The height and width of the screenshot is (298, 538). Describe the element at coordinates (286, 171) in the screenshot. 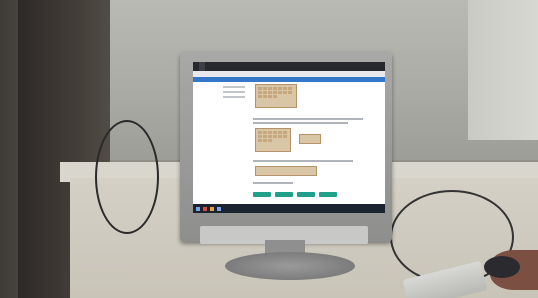

I see `puzzle-strip` at that location.